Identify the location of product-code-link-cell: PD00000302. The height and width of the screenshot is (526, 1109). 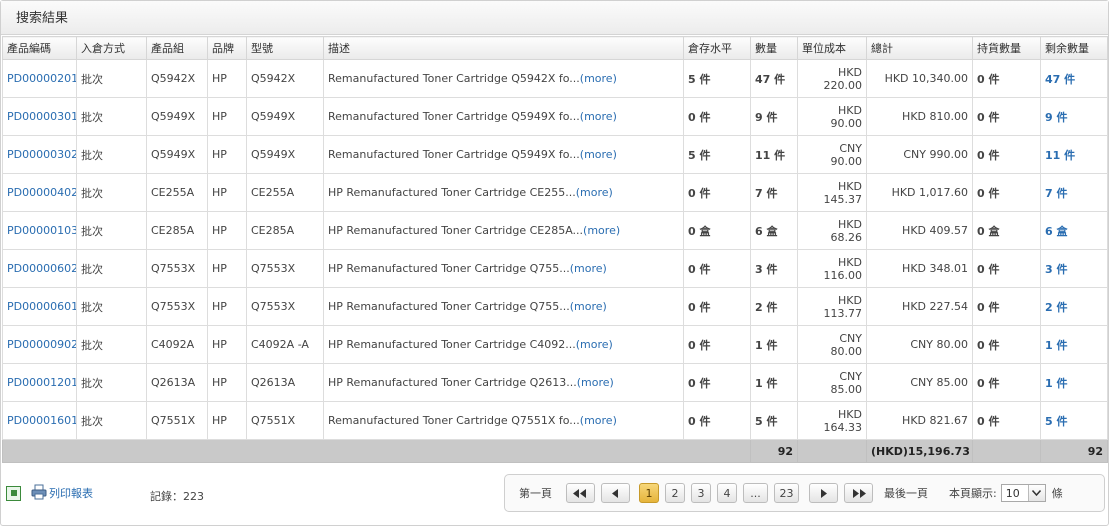
(39, 154).